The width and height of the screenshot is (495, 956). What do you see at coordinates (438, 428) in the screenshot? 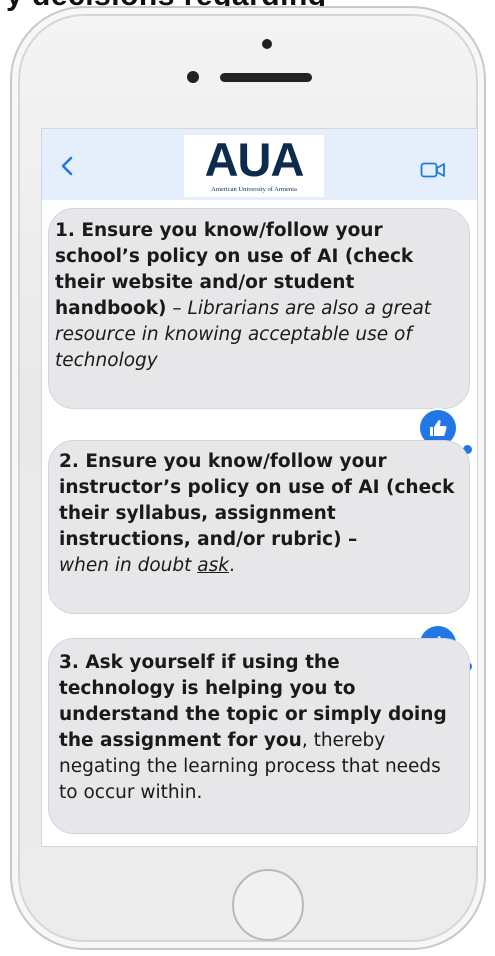
I see `thumbs-up-icon` at bounding box center [438, 428].